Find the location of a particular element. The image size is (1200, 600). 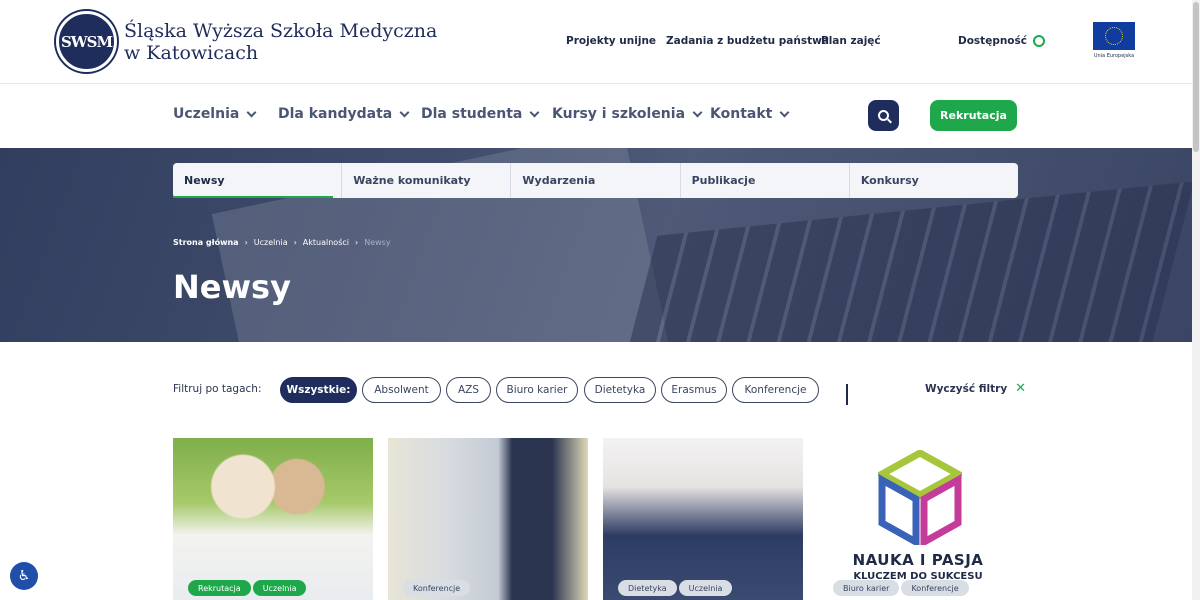

eu-logo: Unia Europejska is located at coordinates (1114, 41).